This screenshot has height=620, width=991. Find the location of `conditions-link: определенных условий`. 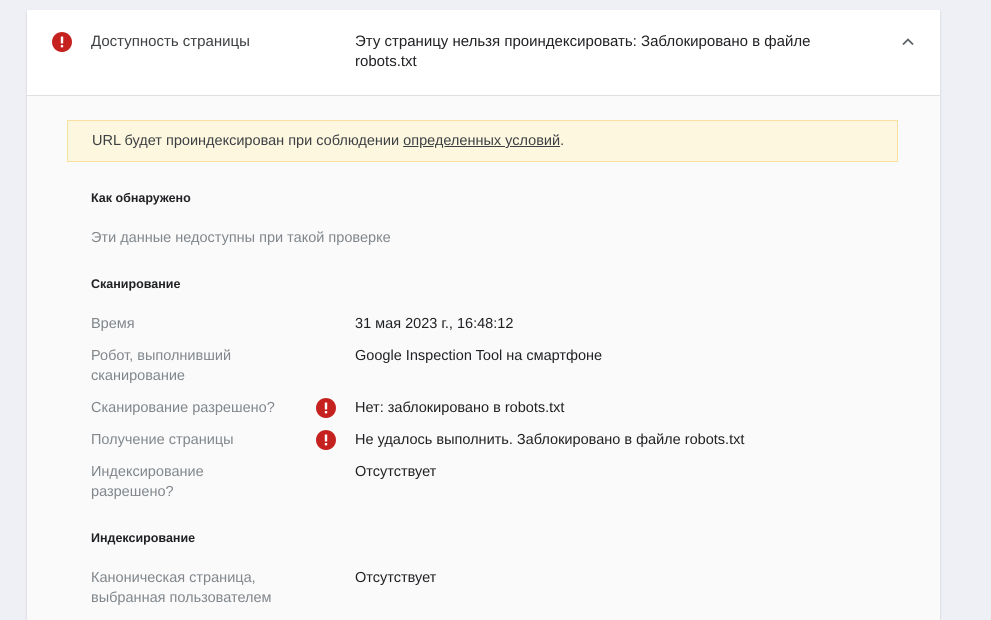

conditions-link: определенных условий is located at coordinates (481, 141).